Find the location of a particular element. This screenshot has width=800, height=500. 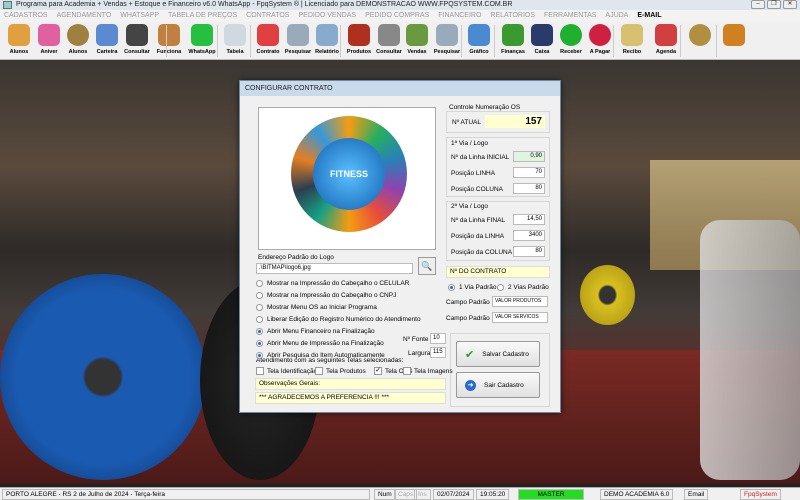

option-radio: Abrir Menu Financeiro na Finalização is located at coordinates (315, 331).